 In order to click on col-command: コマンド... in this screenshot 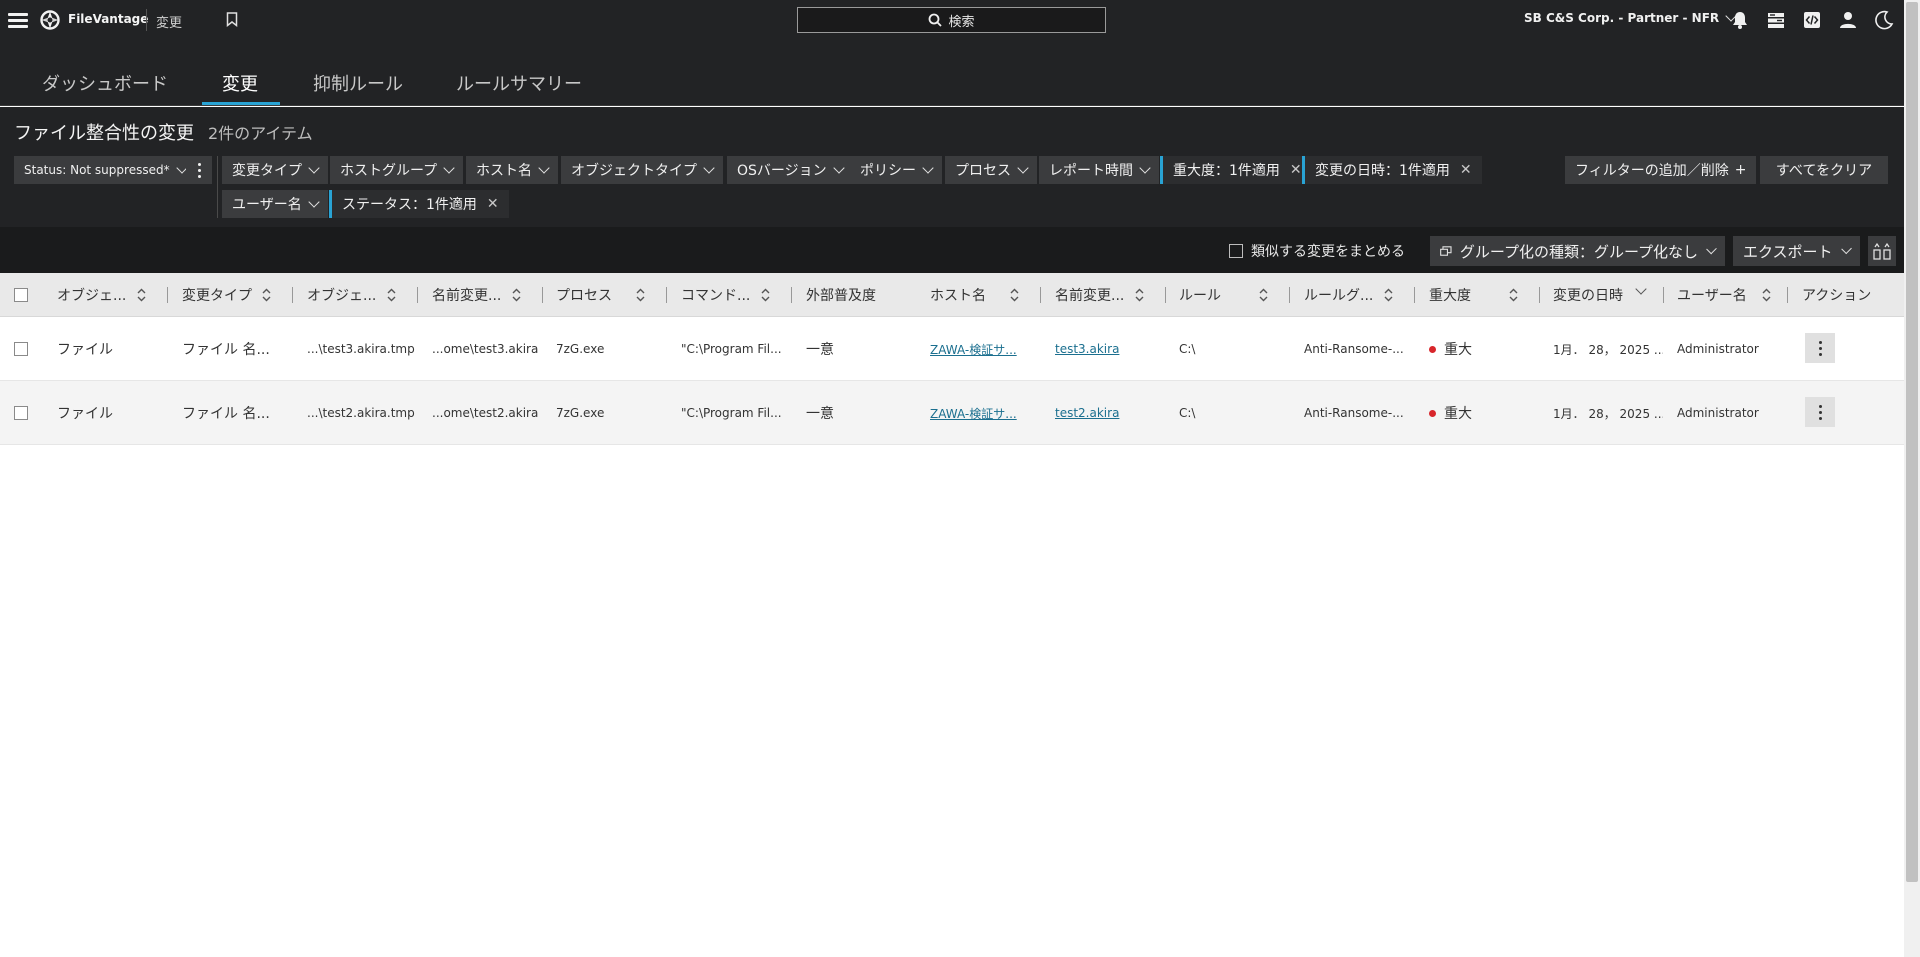, I will do `click(736, 295)`.